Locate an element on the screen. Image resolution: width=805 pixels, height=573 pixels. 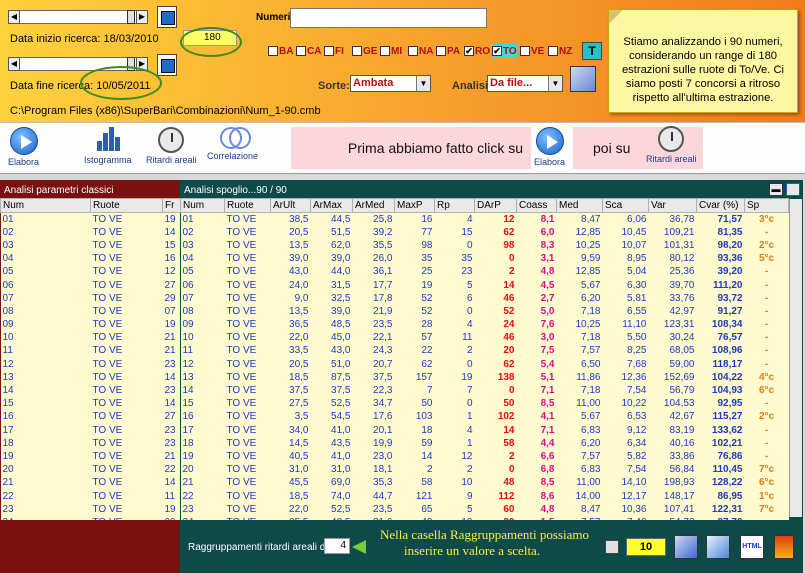
column-header: ArUlt is located at coordinates (290, 205).